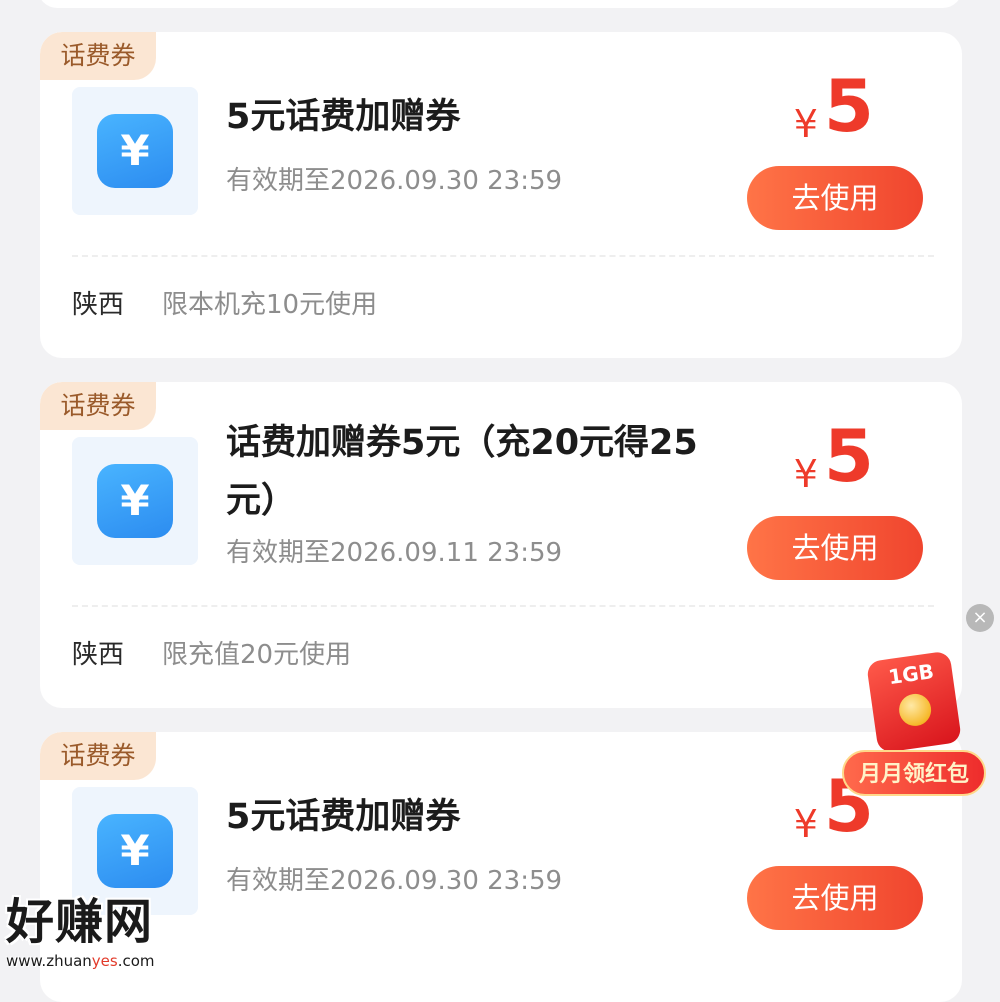 The width and height of the screenshot is (1000, 1002). What do you see at coordinates (911, 674) in the screenshot?
I see `packet-data-label: 1GB` at bounding box center [911, 674].